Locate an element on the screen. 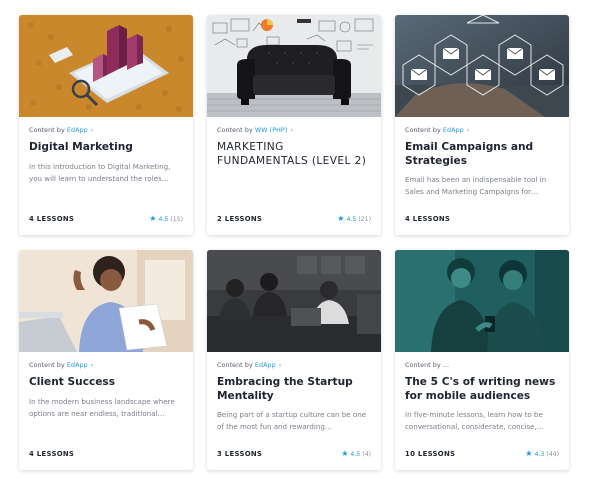 The height and width of the screenshot is (484, 600). armchair-image is located at coordinates (294, 66).